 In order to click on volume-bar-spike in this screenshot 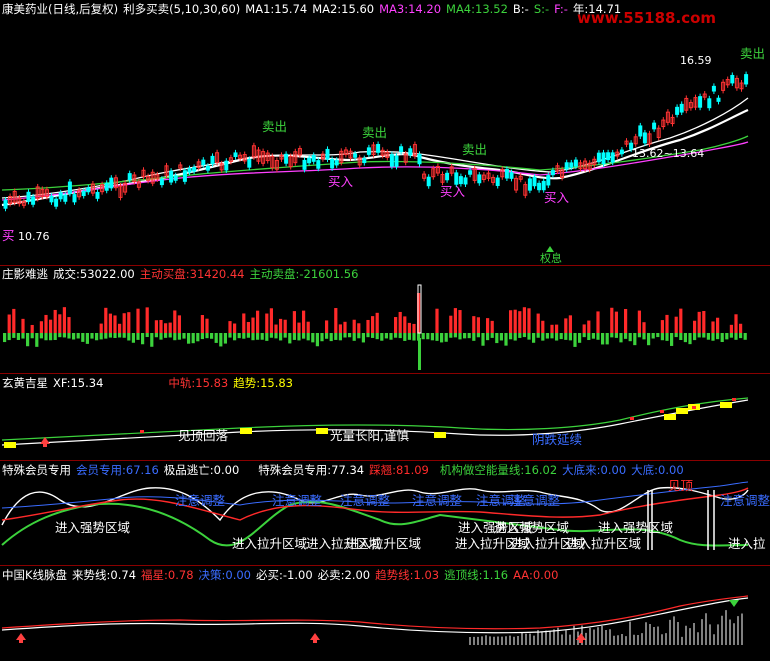, I will do `click(419, 354)`.